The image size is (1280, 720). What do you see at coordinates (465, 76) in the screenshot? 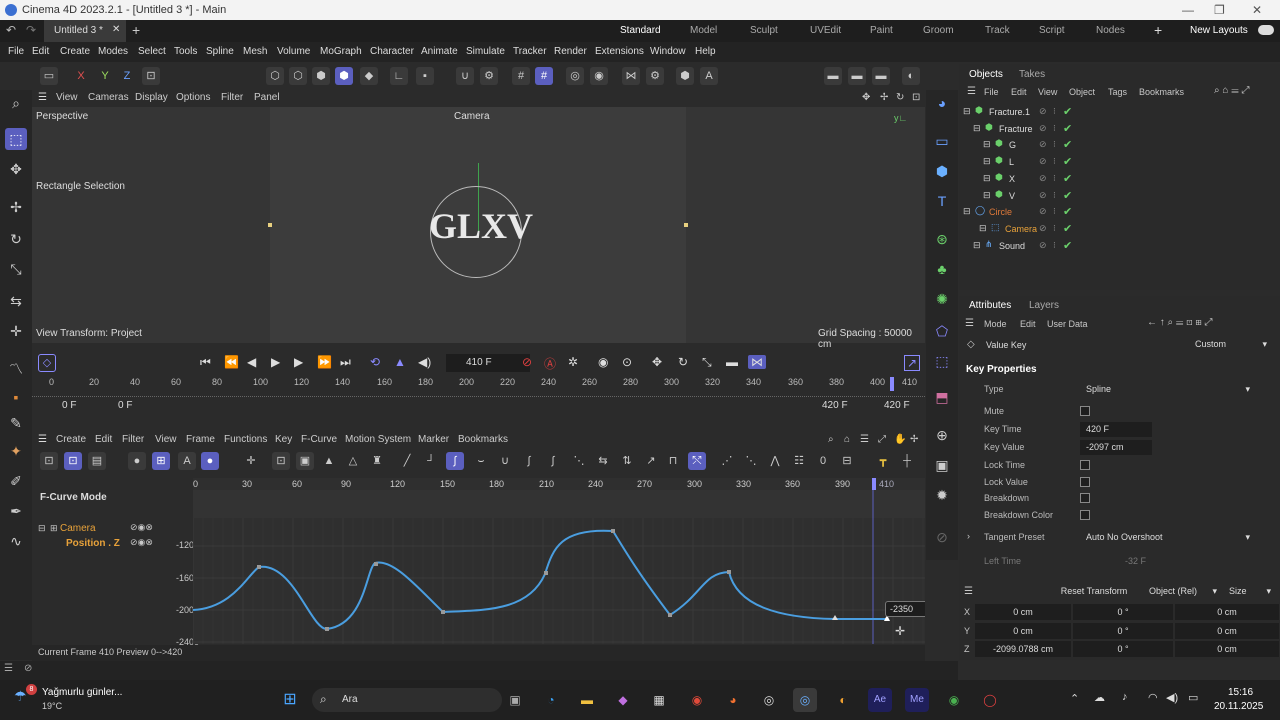
I see `snap-magnet-icon: ∪` at bounding box center [465, 76].